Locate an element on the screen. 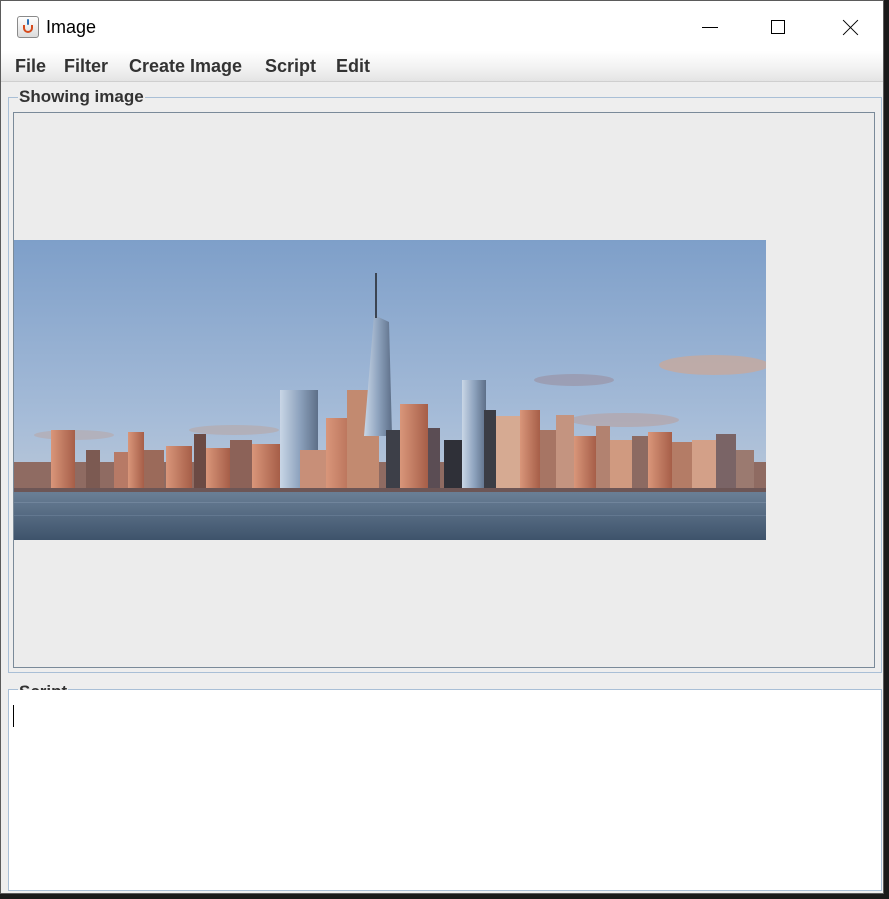 Image resolution: width=889 pixels, height=899 pixels. menu-edit: Edit is located at coordinates (353, 66).